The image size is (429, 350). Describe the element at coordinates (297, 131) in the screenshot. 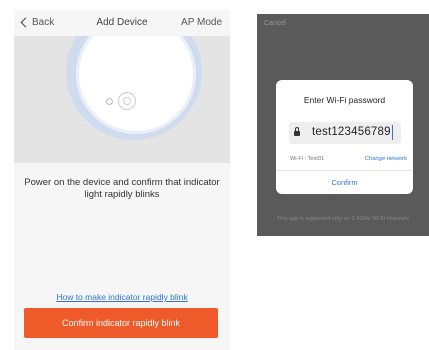

I see `lock-icon` at that location.